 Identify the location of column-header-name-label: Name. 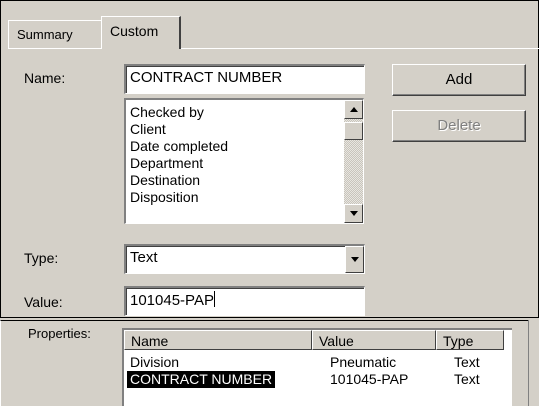
(150, 341).